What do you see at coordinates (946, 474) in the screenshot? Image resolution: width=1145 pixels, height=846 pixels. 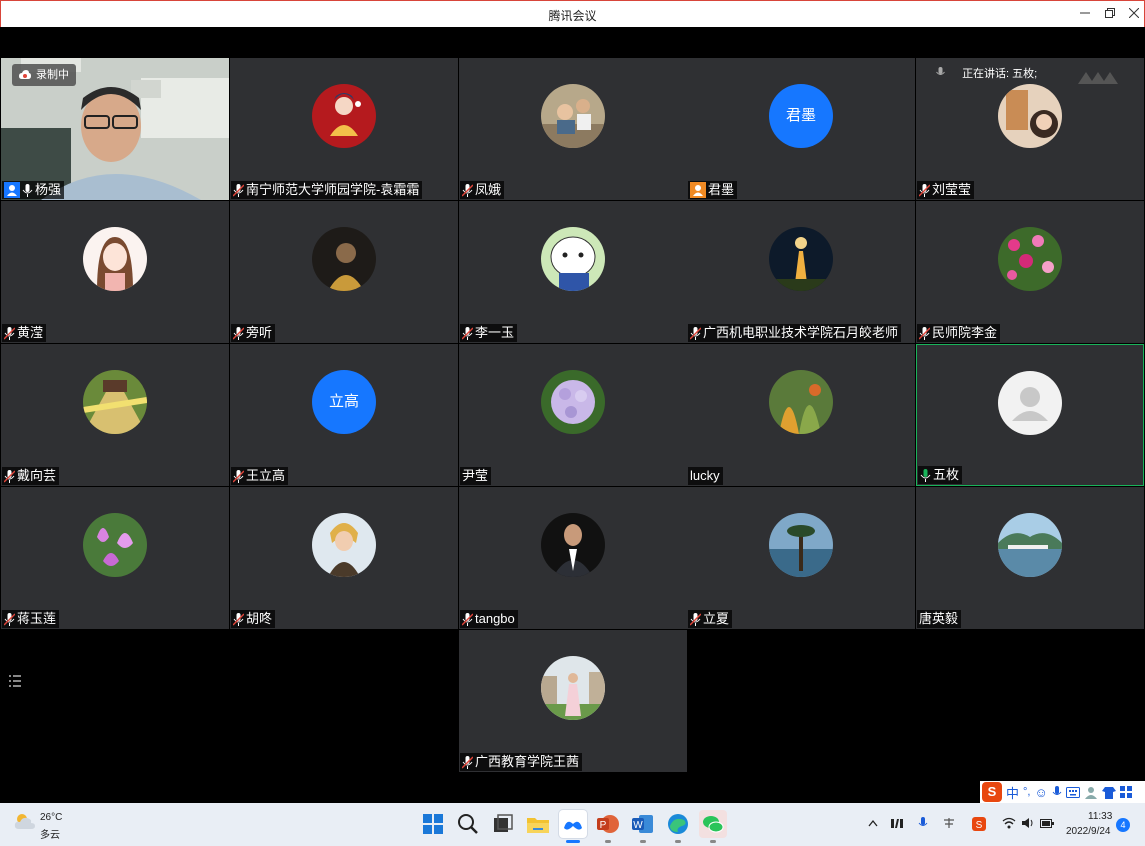 I see `participant-name: 五枚` at bounding box center [946, 474].